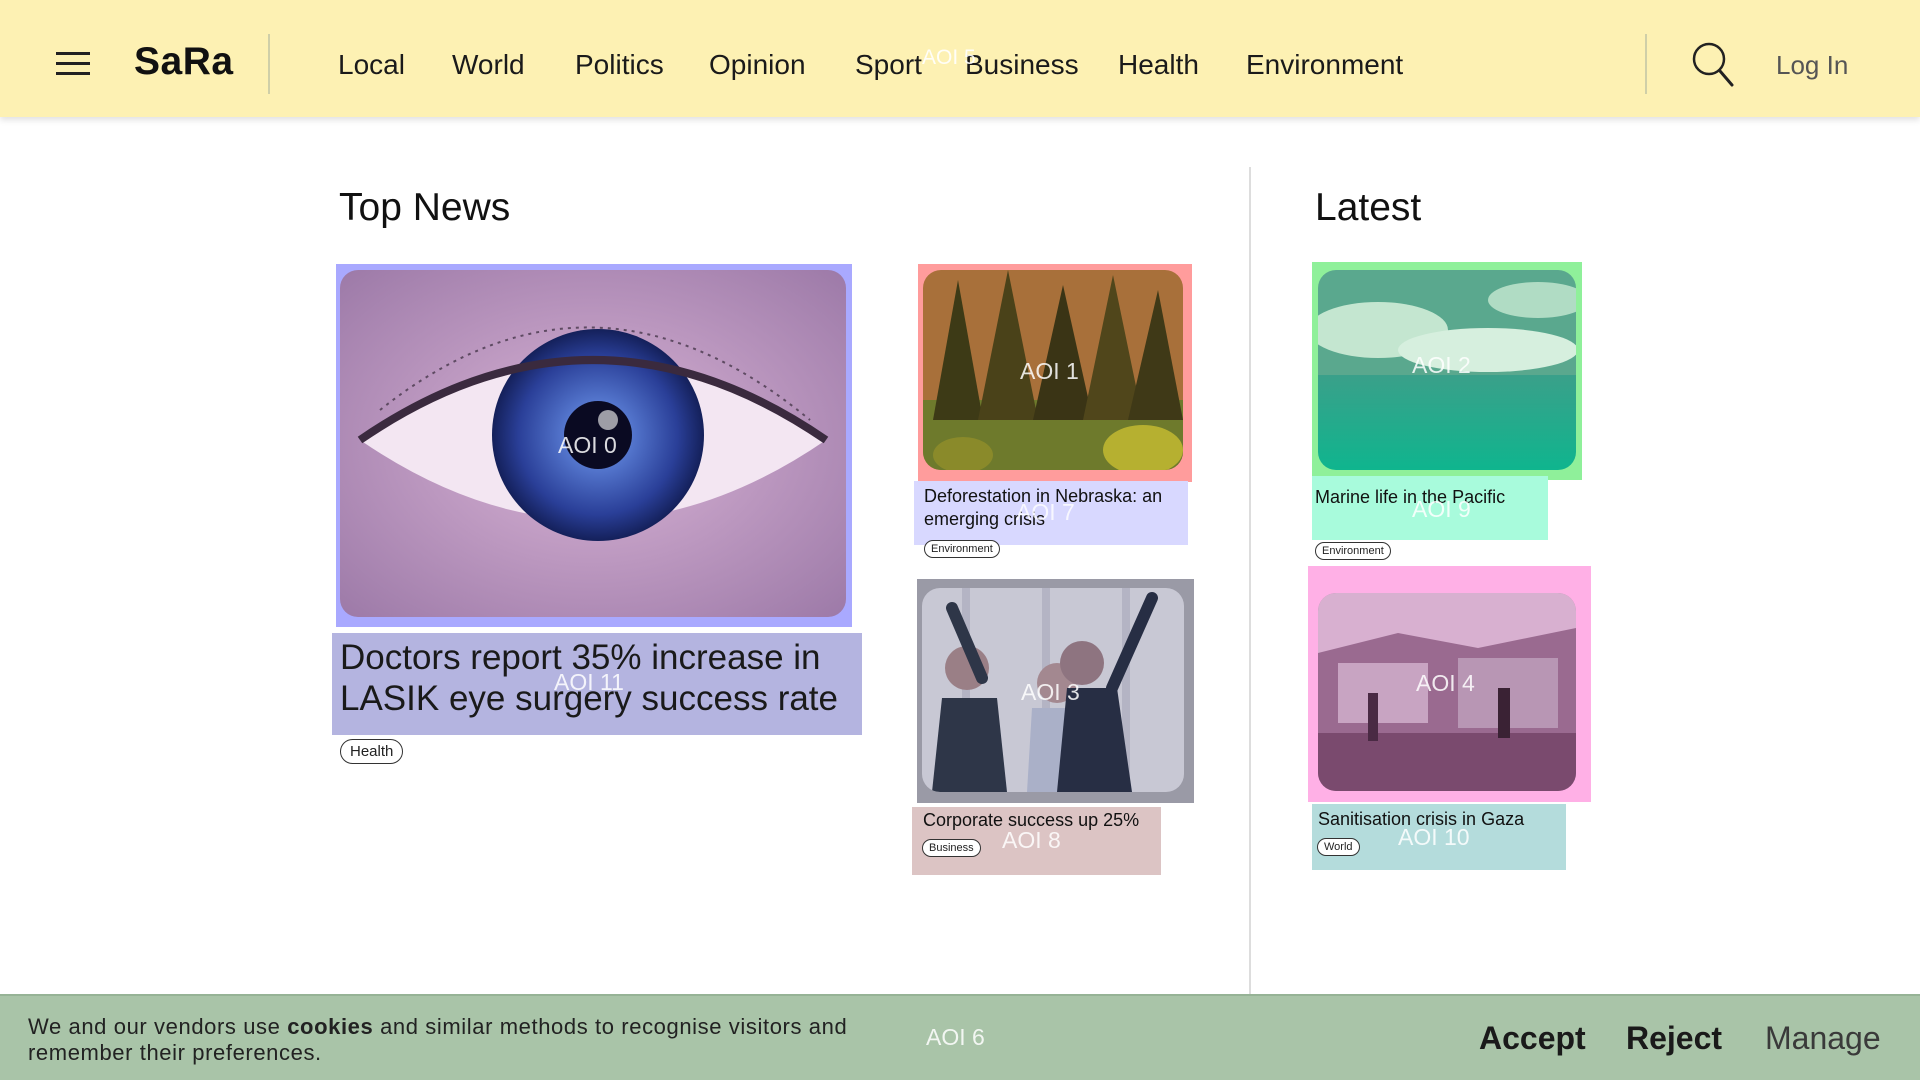 The image size is (1920, 1080). Describe the element at coordinates (1812, 65) in the screenshot. I see `login-link: Log In` at that location.